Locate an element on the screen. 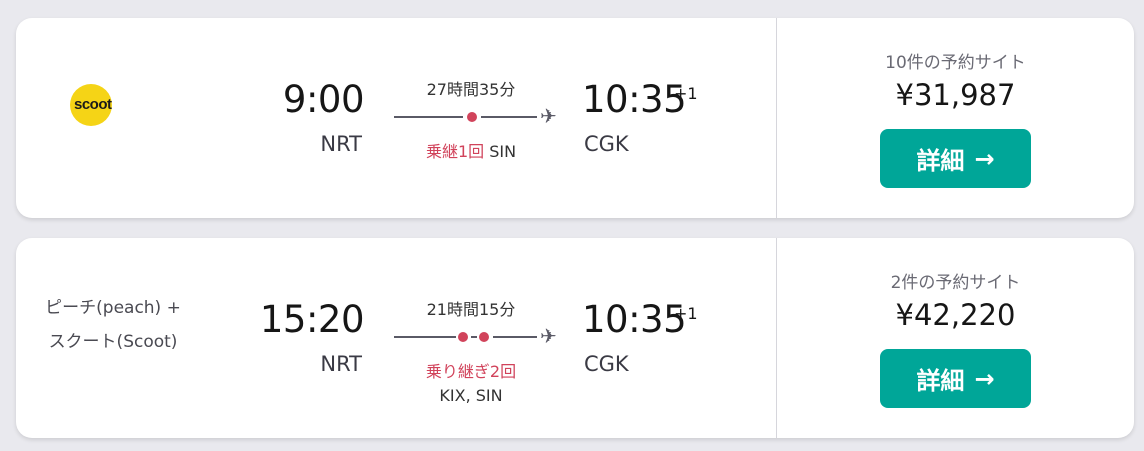 The image size is (1144, 451). stop-airports: KIX, SIN is located at coordinates (471, 395).